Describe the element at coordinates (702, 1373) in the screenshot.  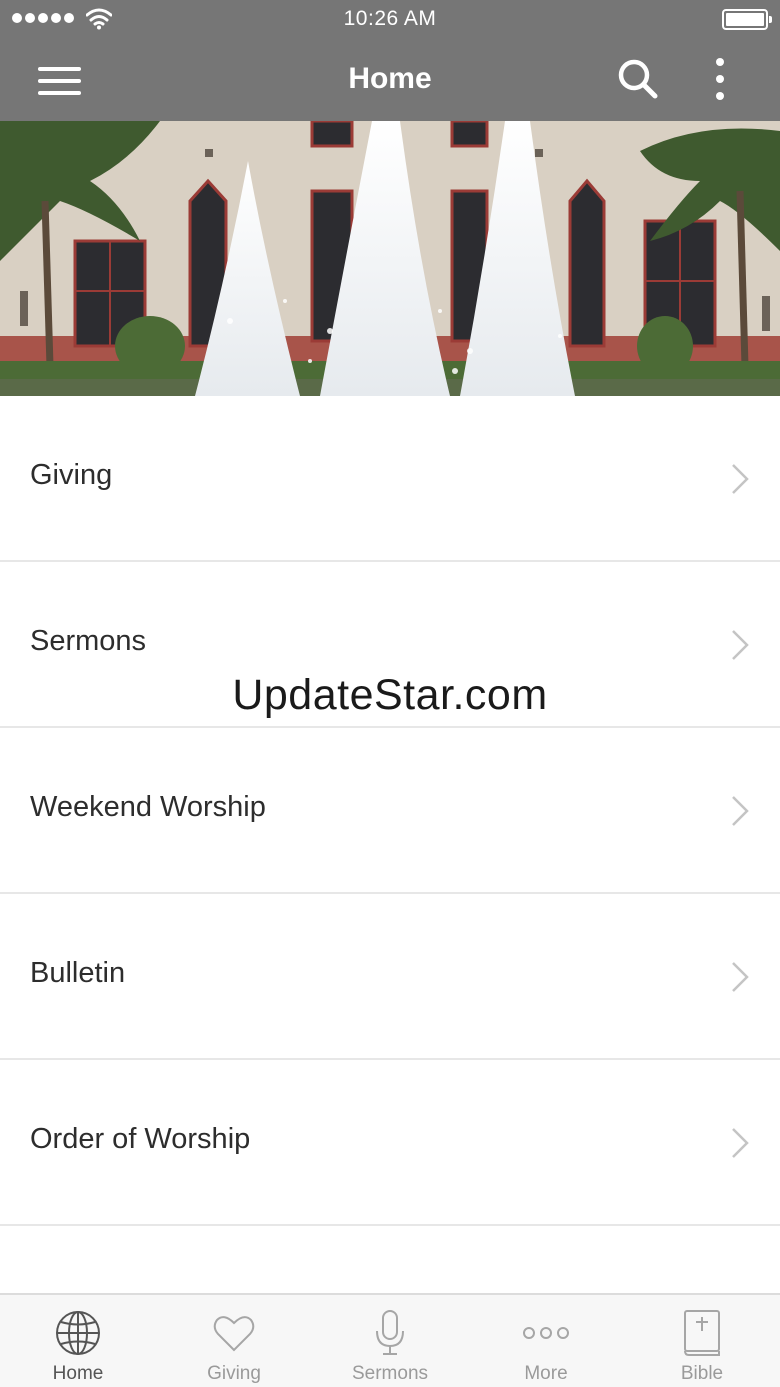
I see `tab-label: Bible` at that location.